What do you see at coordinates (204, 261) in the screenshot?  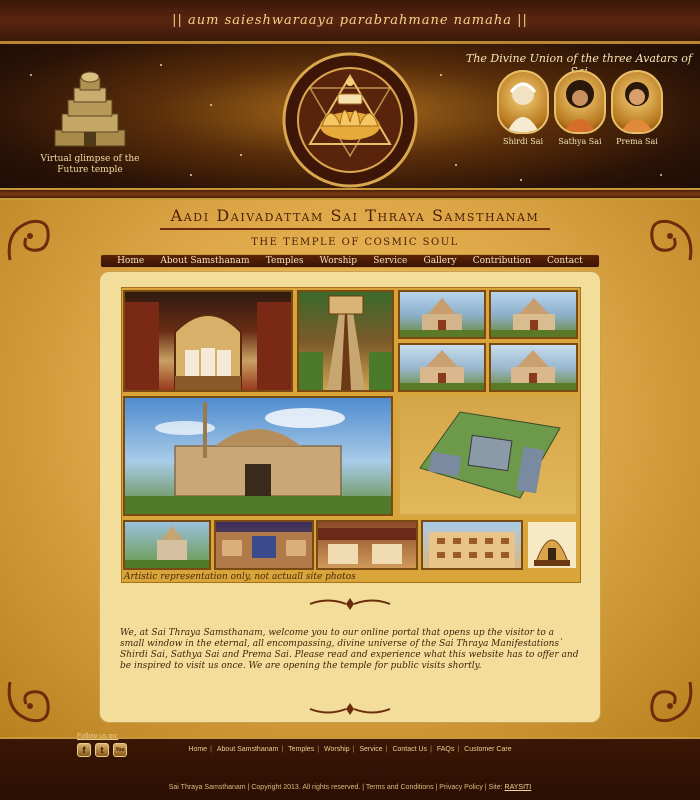 I see `nav-about-samsthanam: About Samsthanam` at bounding box center [204, 261].